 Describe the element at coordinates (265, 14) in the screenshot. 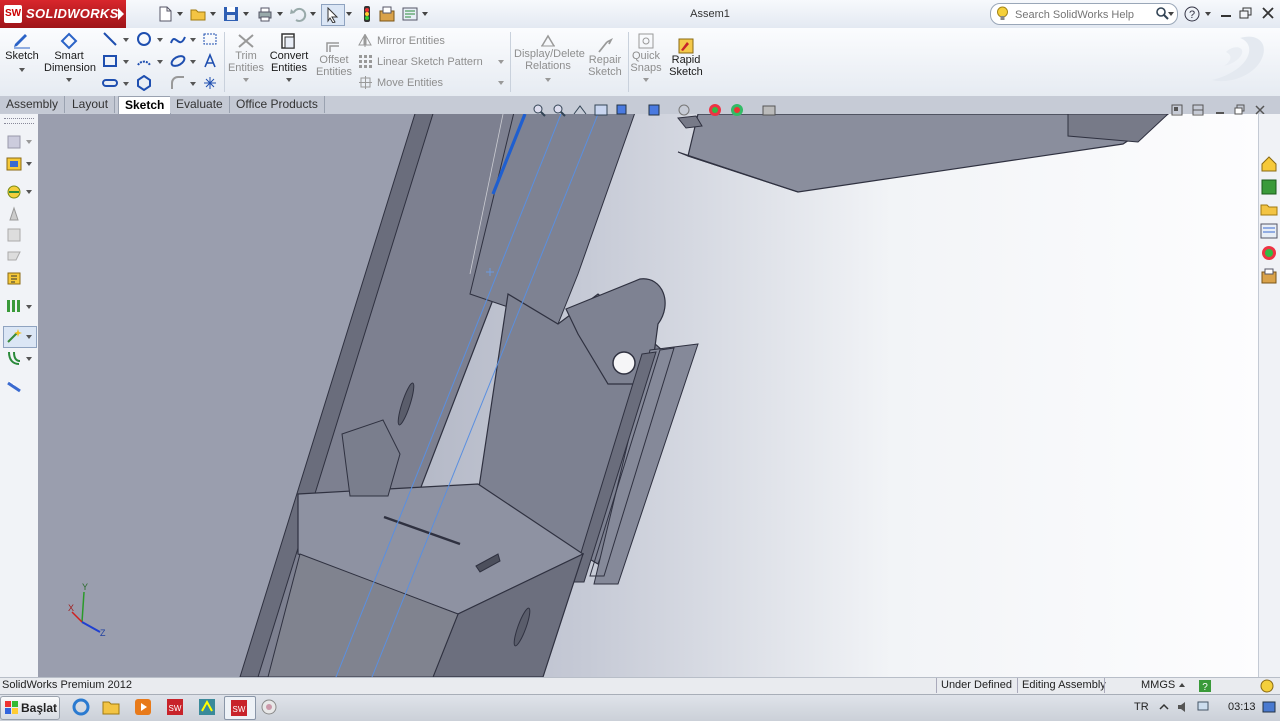

I see `print-icon` at that location.